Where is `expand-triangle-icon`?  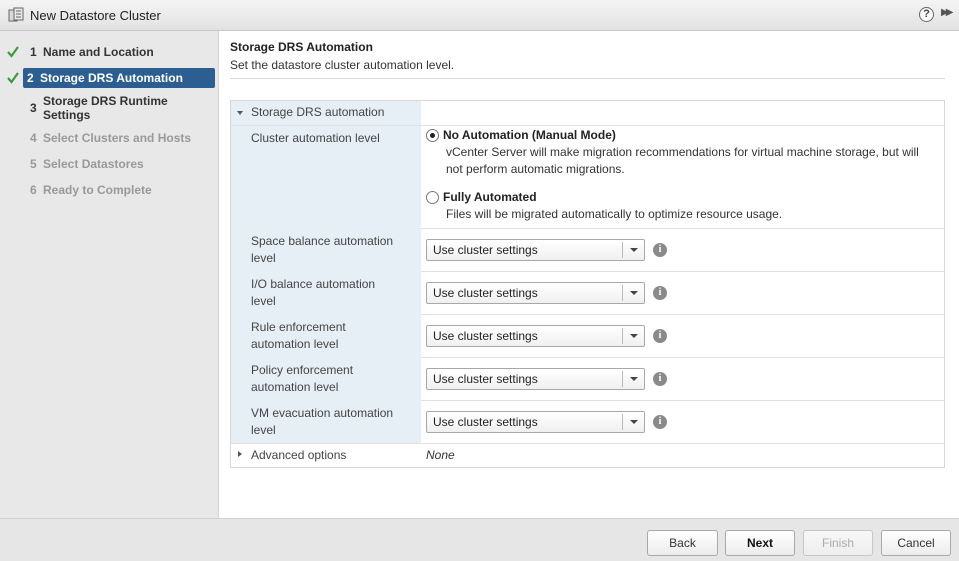
expand-triangle-icon is located at coordinates (240, 454).